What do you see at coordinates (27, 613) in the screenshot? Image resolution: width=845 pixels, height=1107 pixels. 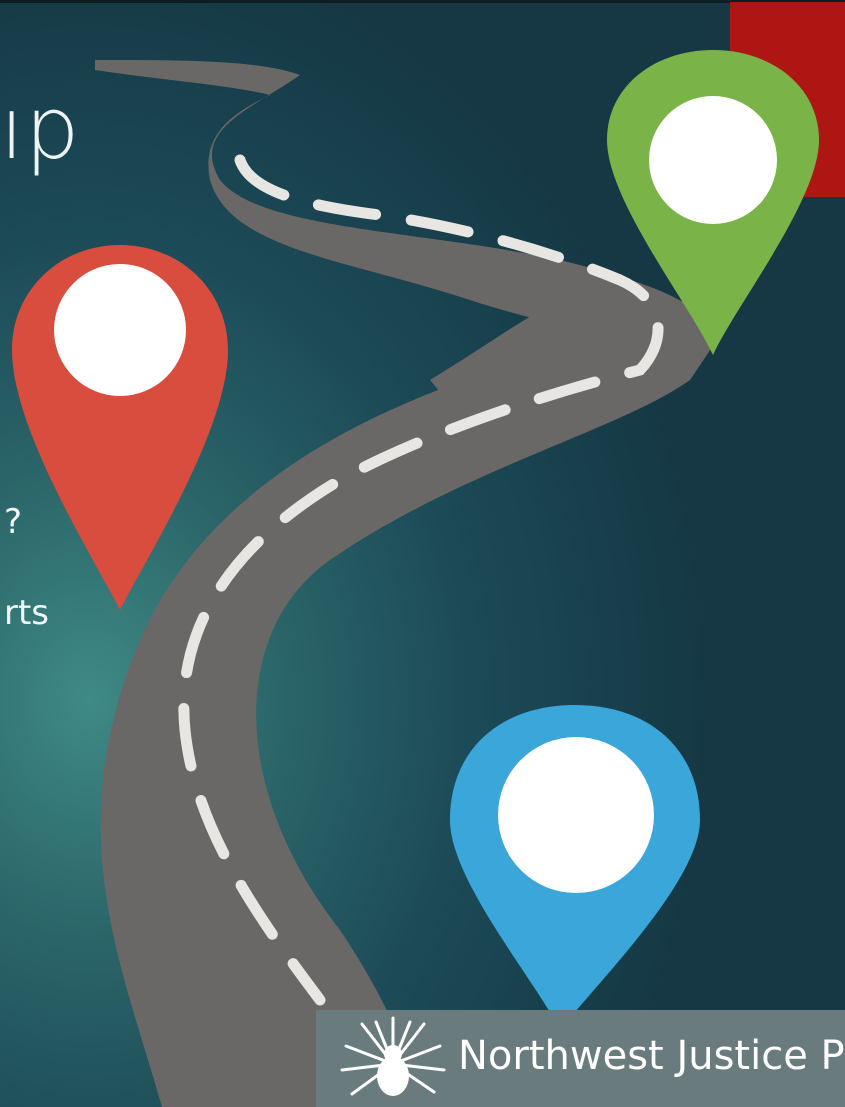 I see `bullet-text-2: rts` at bounding box center [27, 613].